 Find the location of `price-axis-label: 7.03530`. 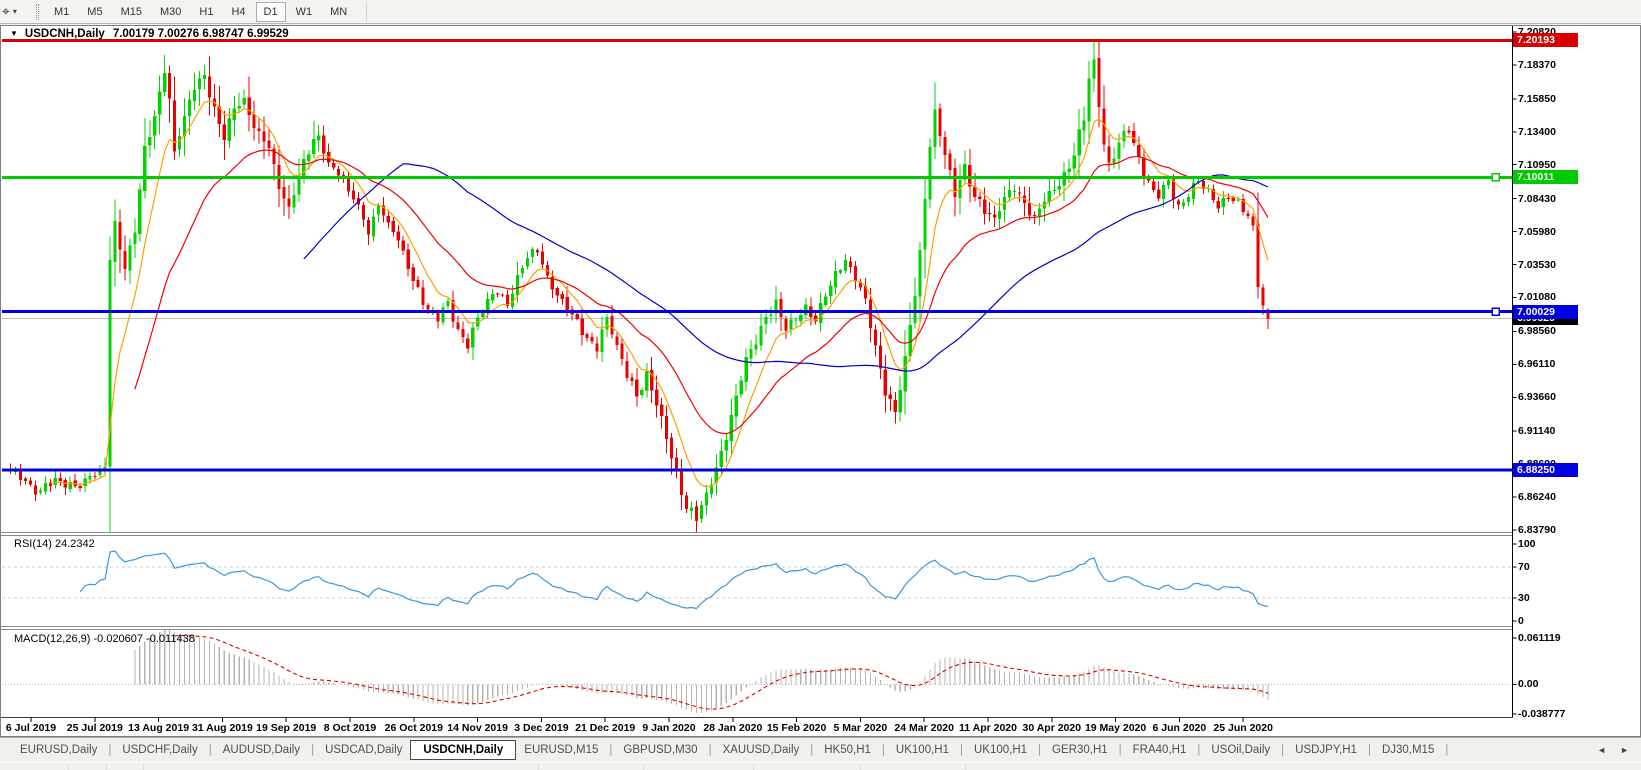

price-axis-label: 7.03530 is located at coordinates (1537, 264).